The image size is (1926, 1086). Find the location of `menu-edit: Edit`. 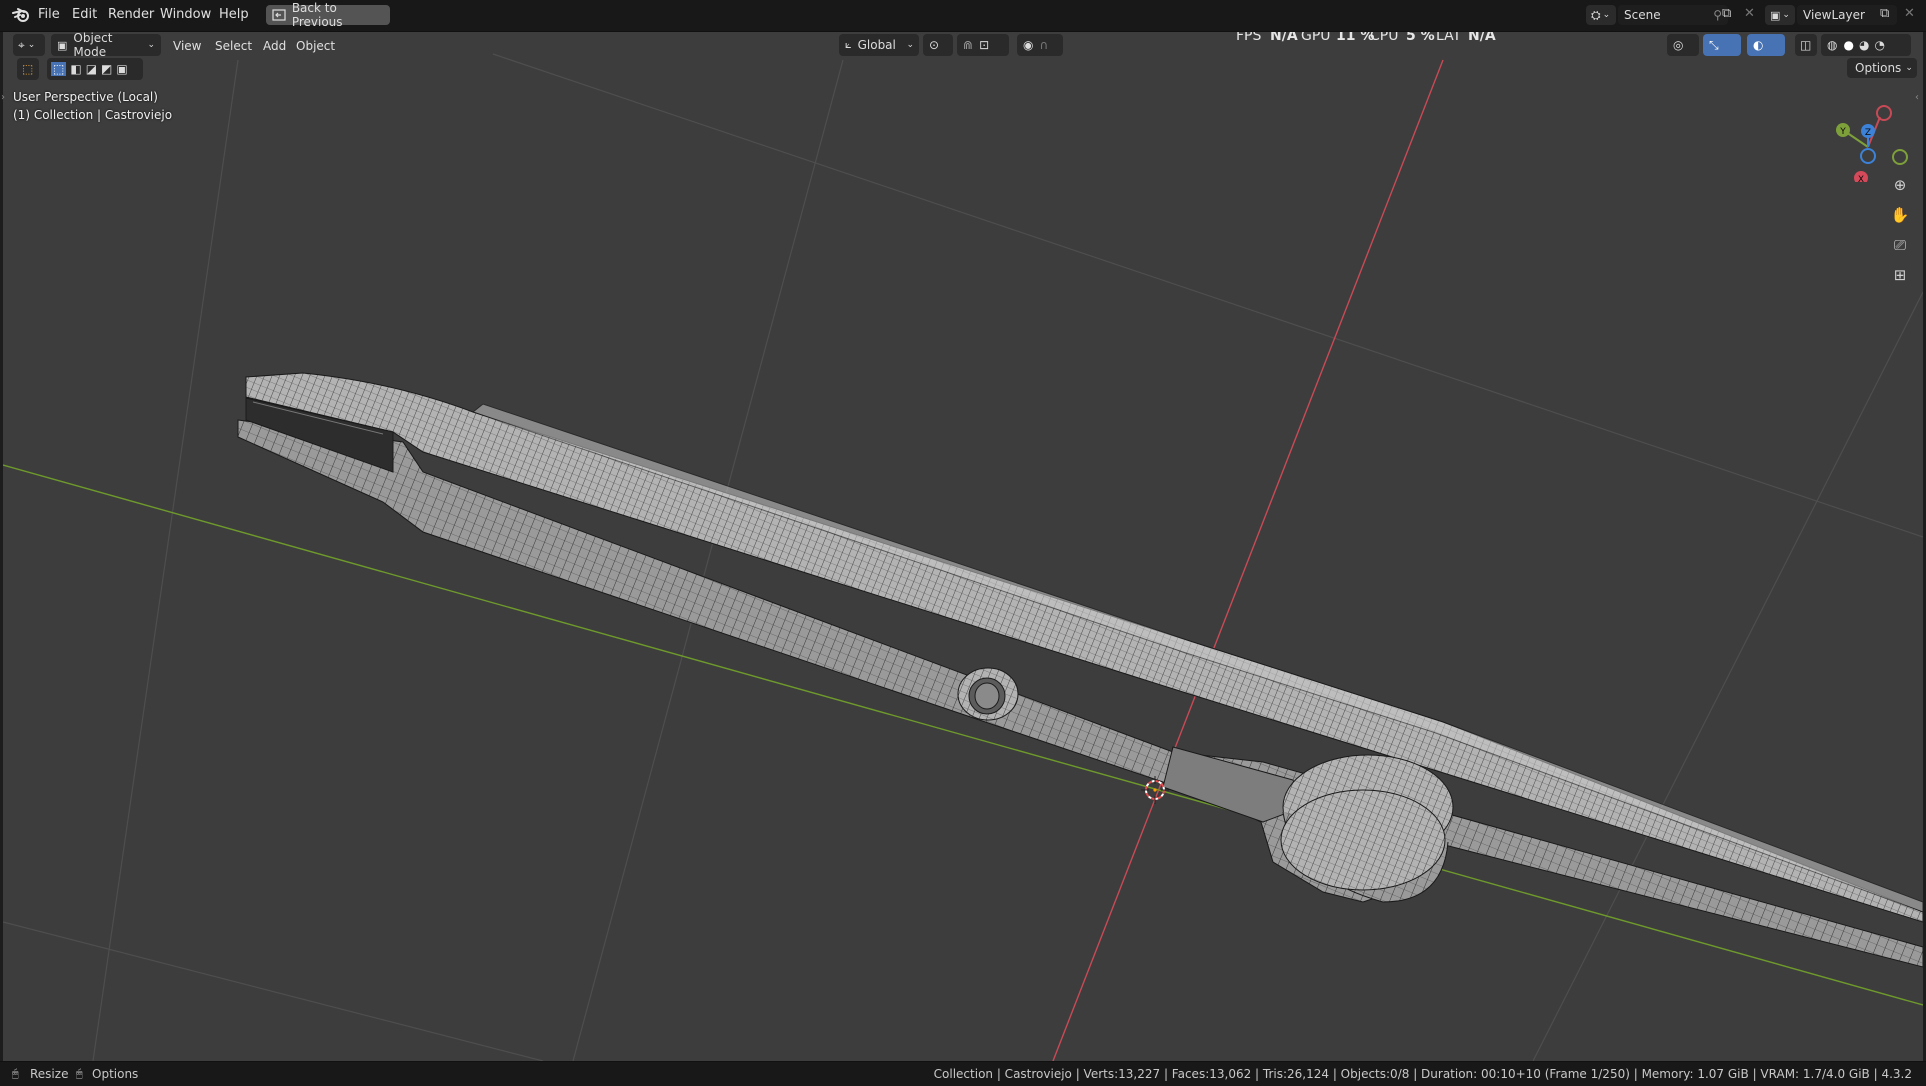

menu-edit: Edit is located at coordinates (84, 14).